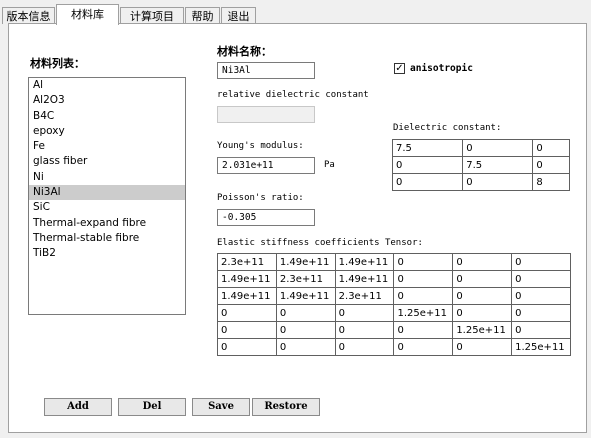 The image size is (591, 438). Describe the element at coordinates (107, 253) in the screenshot. I see `list-item: TiB2` at that location.